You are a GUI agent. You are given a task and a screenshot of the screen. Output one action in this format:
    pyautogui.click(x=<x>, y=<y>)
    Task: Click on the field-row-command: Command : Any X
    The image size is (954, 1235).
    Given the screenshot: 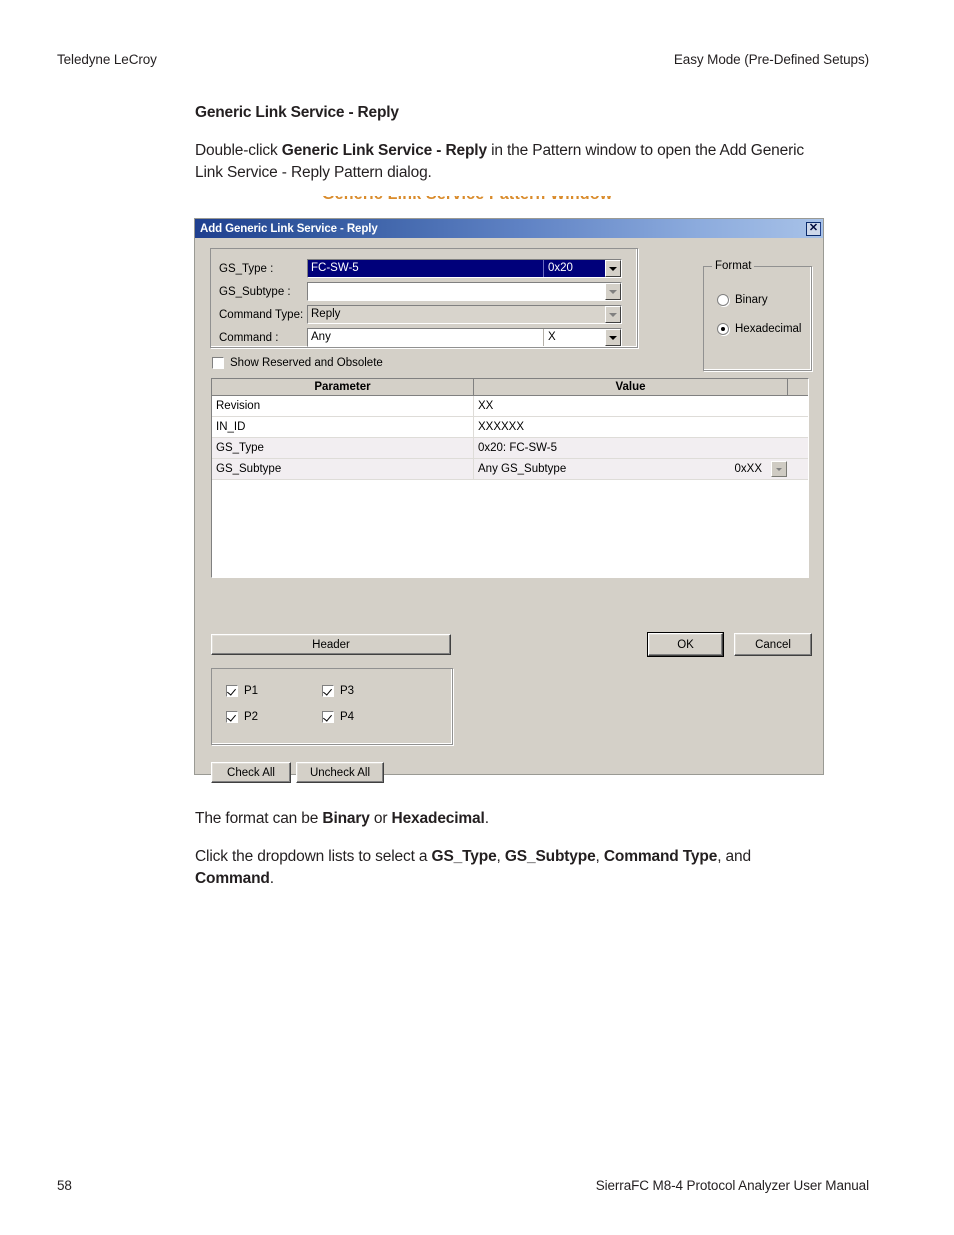 What is the action you would take?
    pyautogui.click(x=420, y=337)
    